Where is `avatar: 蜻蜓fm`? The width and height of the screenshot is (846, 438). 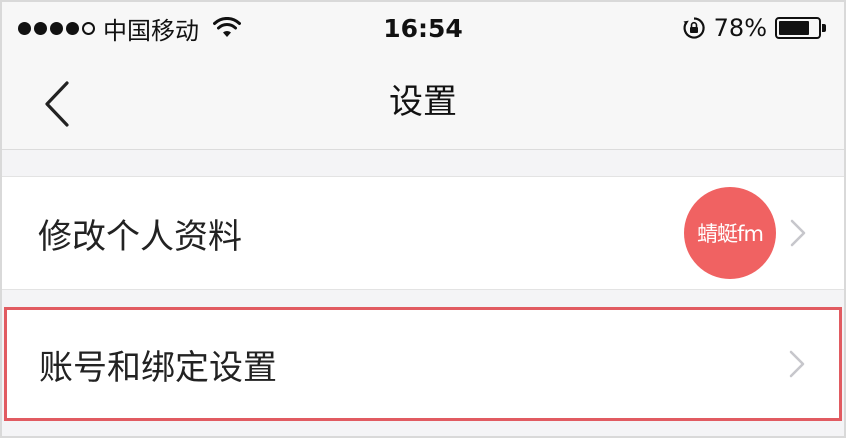 avatar: 蜻蜓fm is located at coordinates (730, 233).